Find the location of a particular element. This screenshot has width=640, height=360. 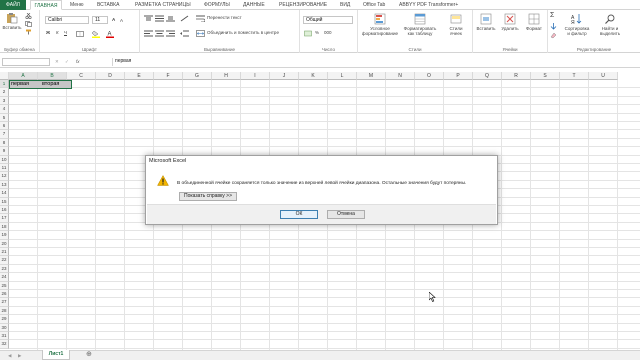

row-header: 4 is located at coordinates (4, 109).